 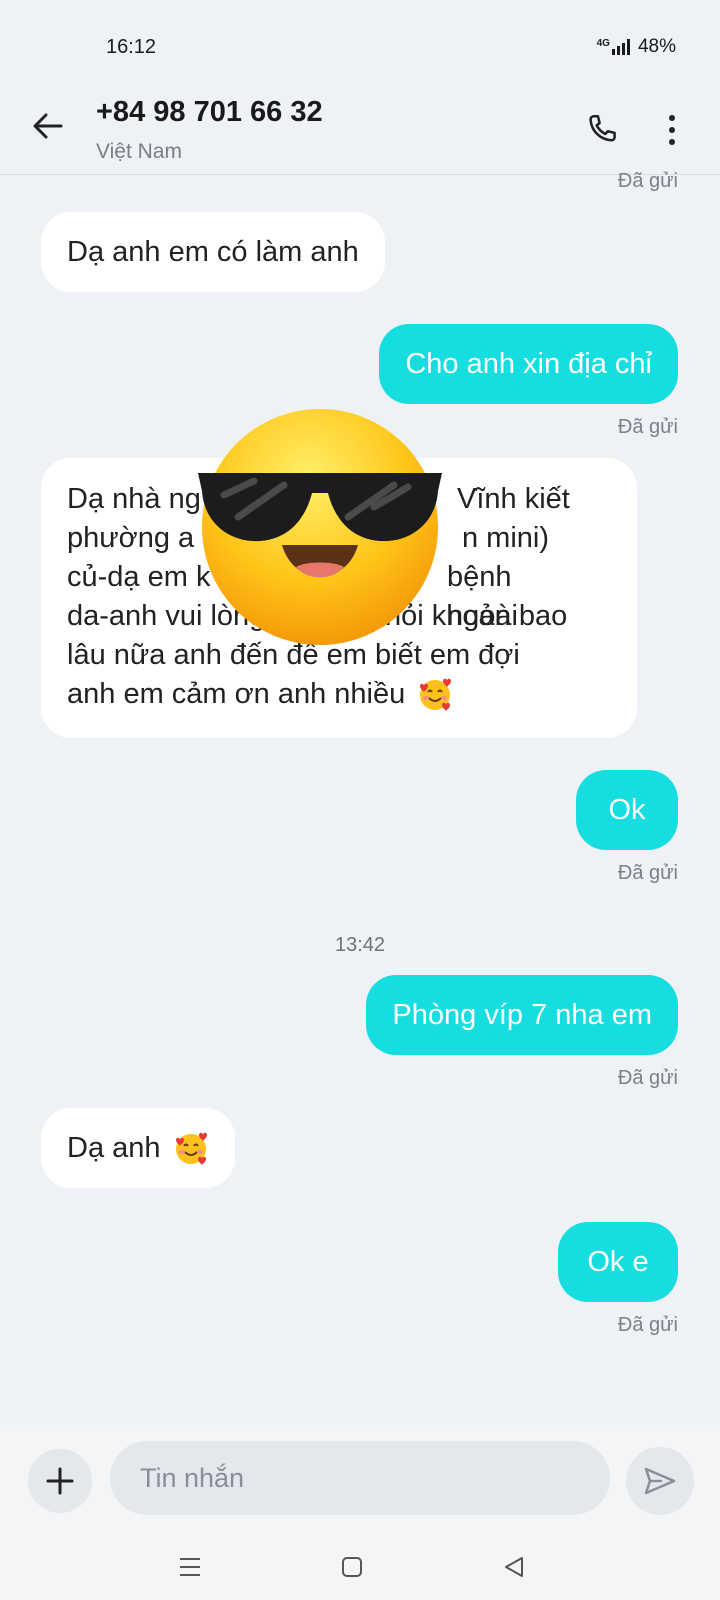 I want to click on send-icon, so click(x=660, y=1481).